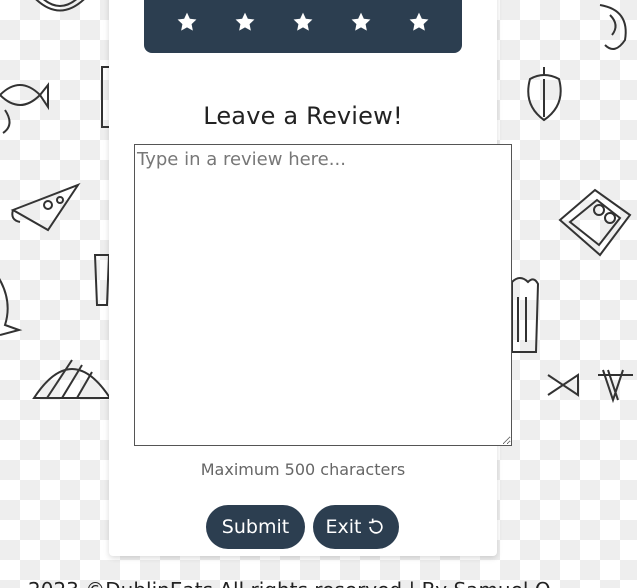  I want to click on star-rating-bar, so click(303, 26).